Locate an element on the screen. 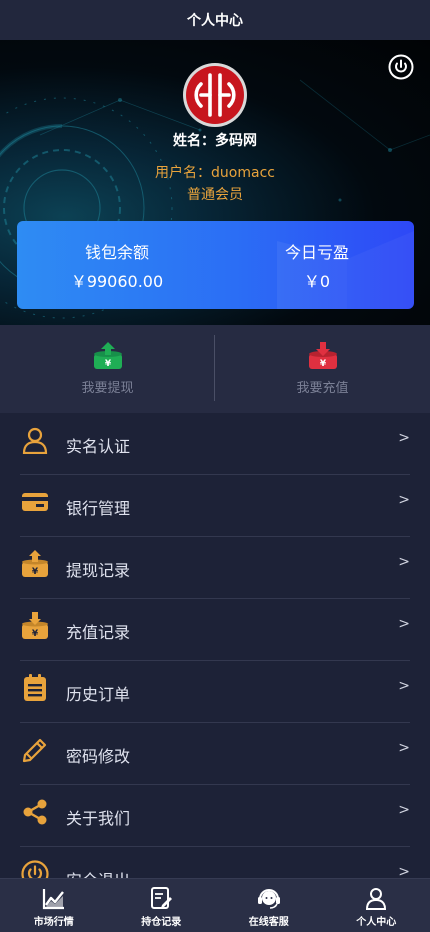 This screenshot has height=932, width=430. menu-item-bank: 银行管理 > is located at coordinates (215, 506).